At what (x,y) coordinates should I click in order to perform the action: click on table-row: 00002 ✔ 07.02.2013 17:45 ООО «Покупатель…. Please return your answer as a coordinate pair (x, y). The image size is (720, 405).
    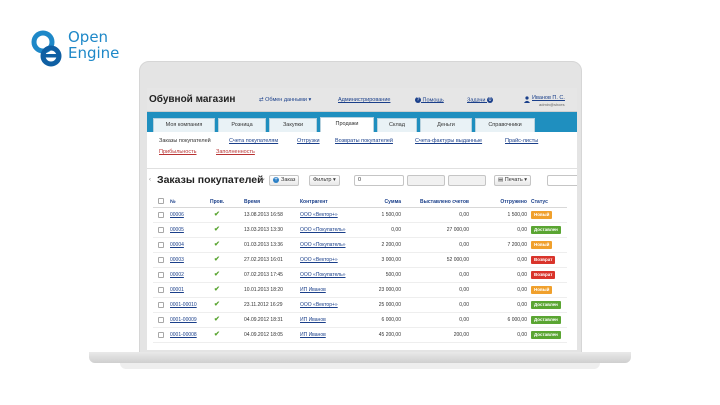
    Looking at the image, I should click on (360, 275).